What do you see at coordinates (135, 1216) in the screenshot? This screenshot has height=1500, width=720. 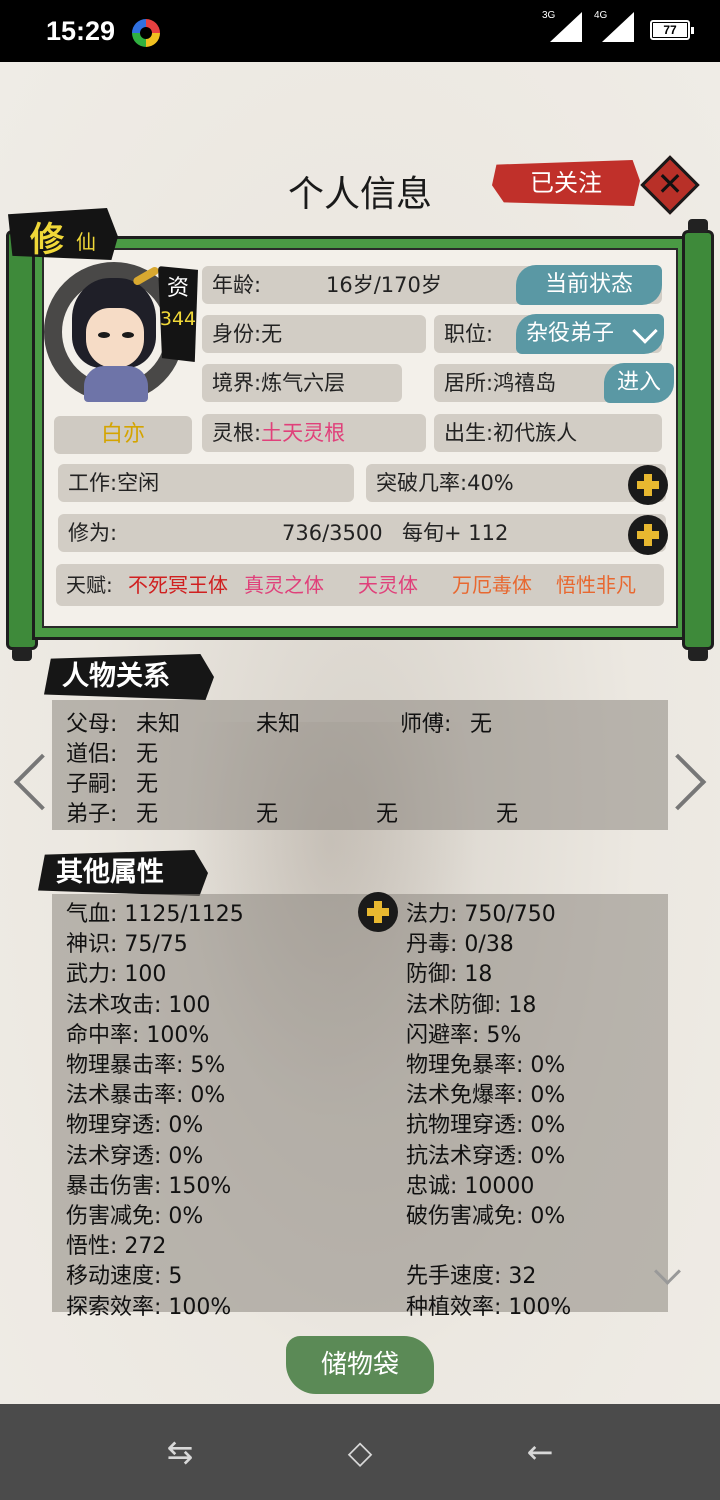 I see `attribute-left-row: 伤害减免: 0%` at bounding box center [135, 1216].